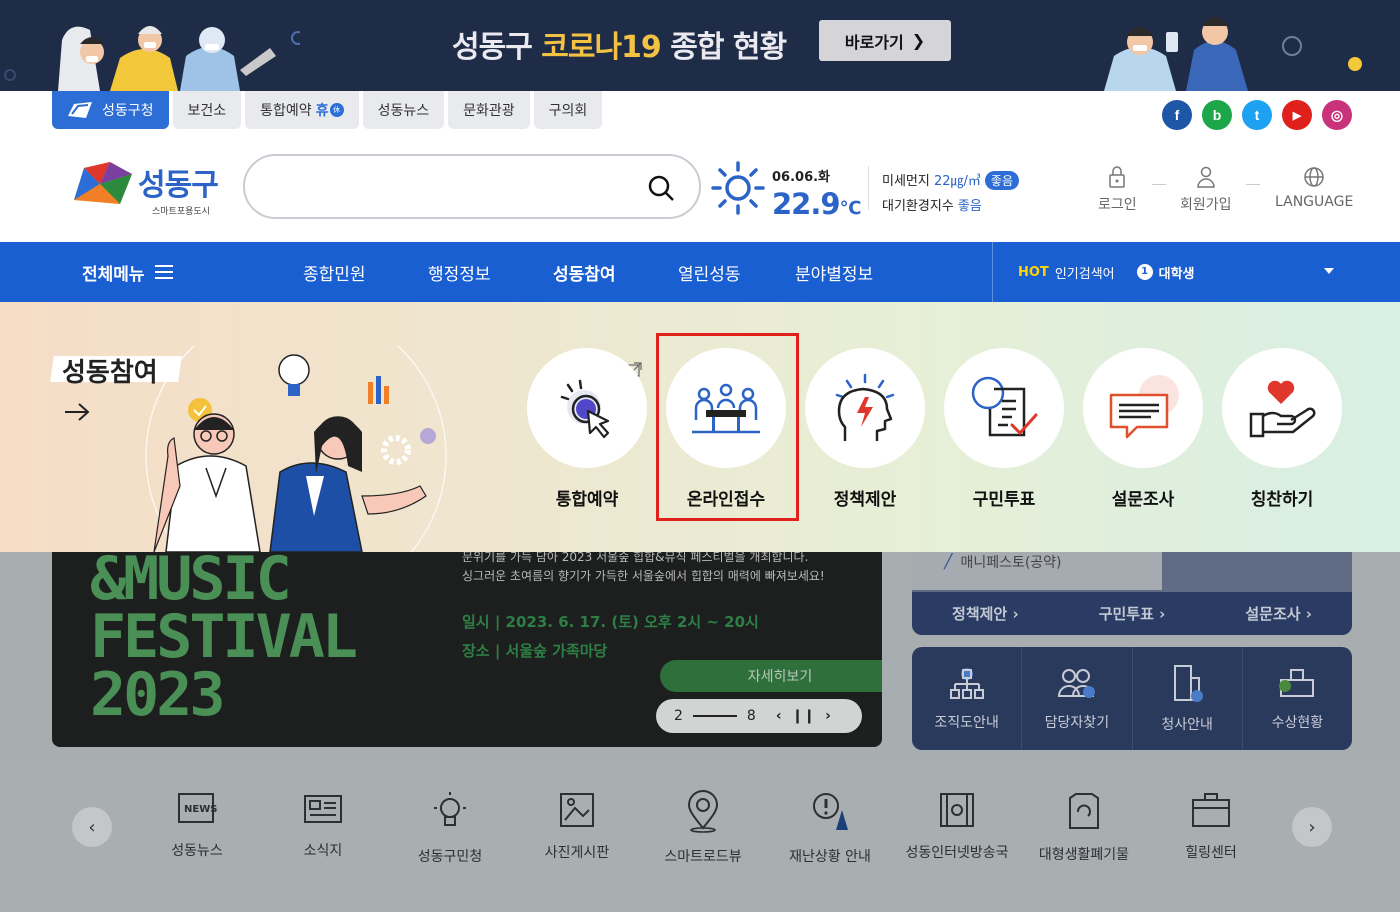  I want to click on staff-finder-link: 담당자찾기, so click(1077, 698).